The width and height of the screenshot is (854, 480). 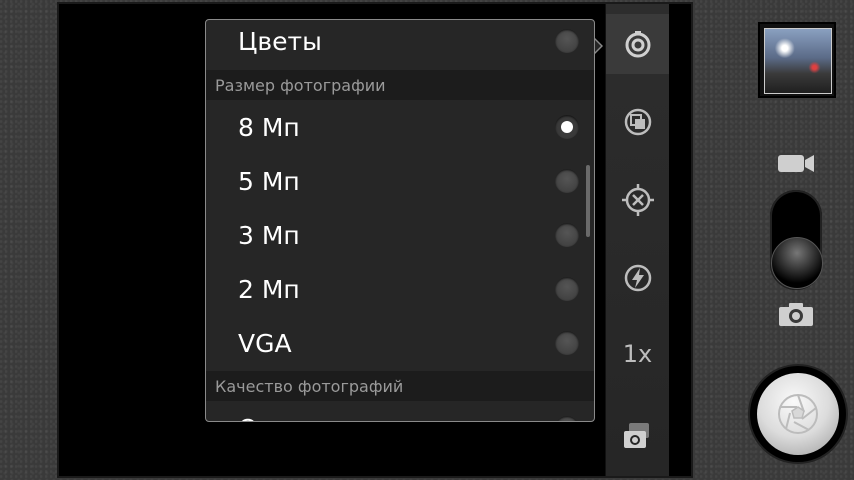 What do you see at coordinates (280, 41) in the screenshot?
I see `option-label: Цветы` at bounding box center [280, 41].